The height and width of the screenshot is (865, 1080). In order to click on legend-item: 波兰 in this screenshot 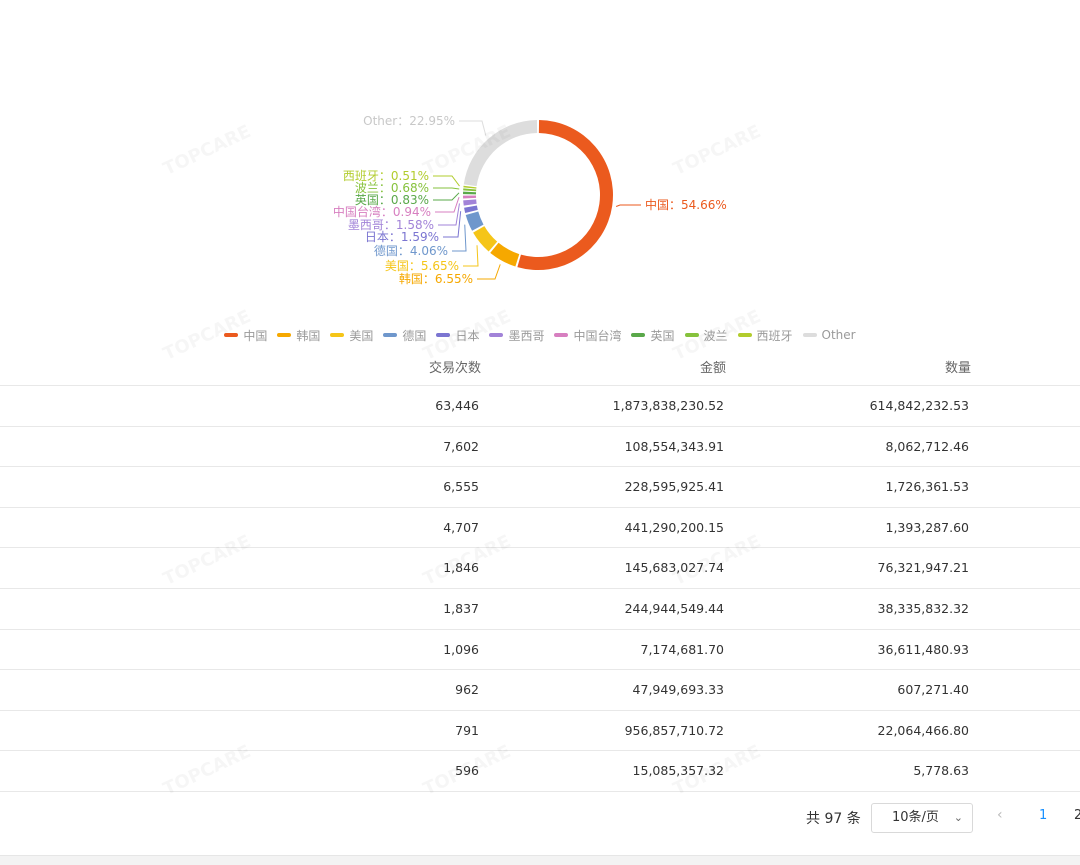, I will do `click(706, 335)`.